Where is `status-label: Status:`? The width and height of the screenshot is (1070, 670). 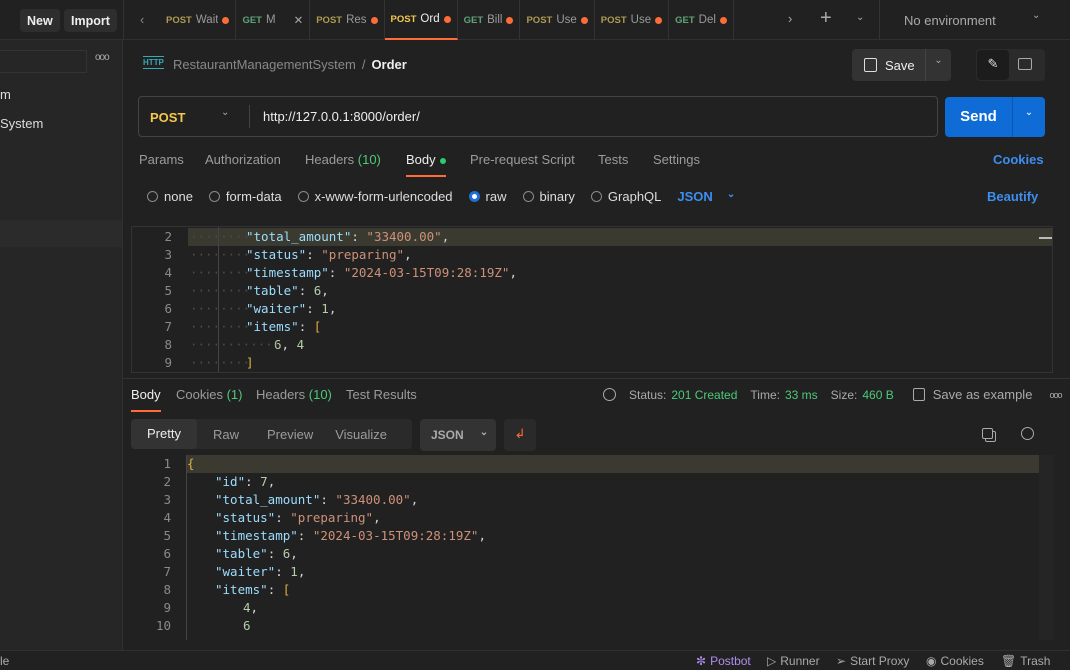
status-label: Status: is located at coordinates (648, 394).